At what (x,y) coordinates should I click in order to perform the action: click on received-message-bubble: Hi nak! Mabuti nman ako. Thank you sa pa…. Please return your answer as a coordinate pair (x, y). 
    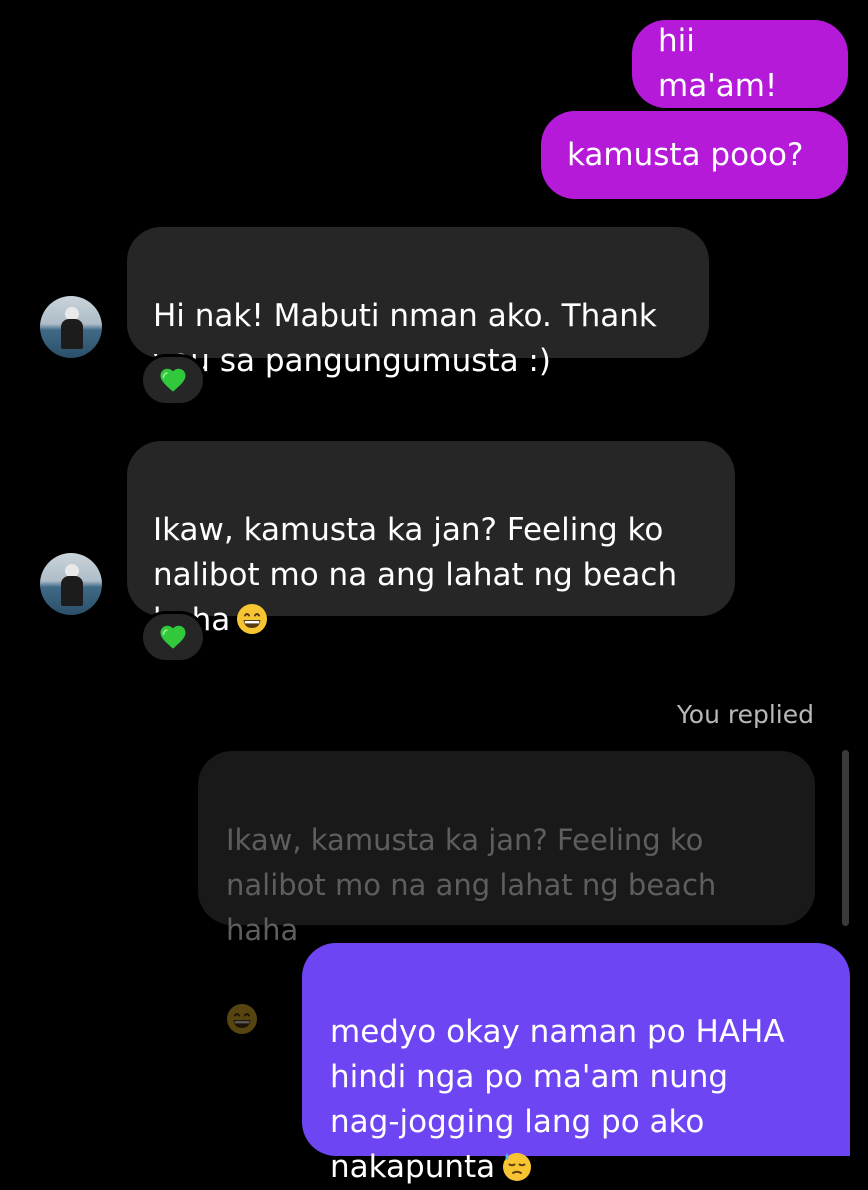
    Looking at the image, I should click on (418, 303).